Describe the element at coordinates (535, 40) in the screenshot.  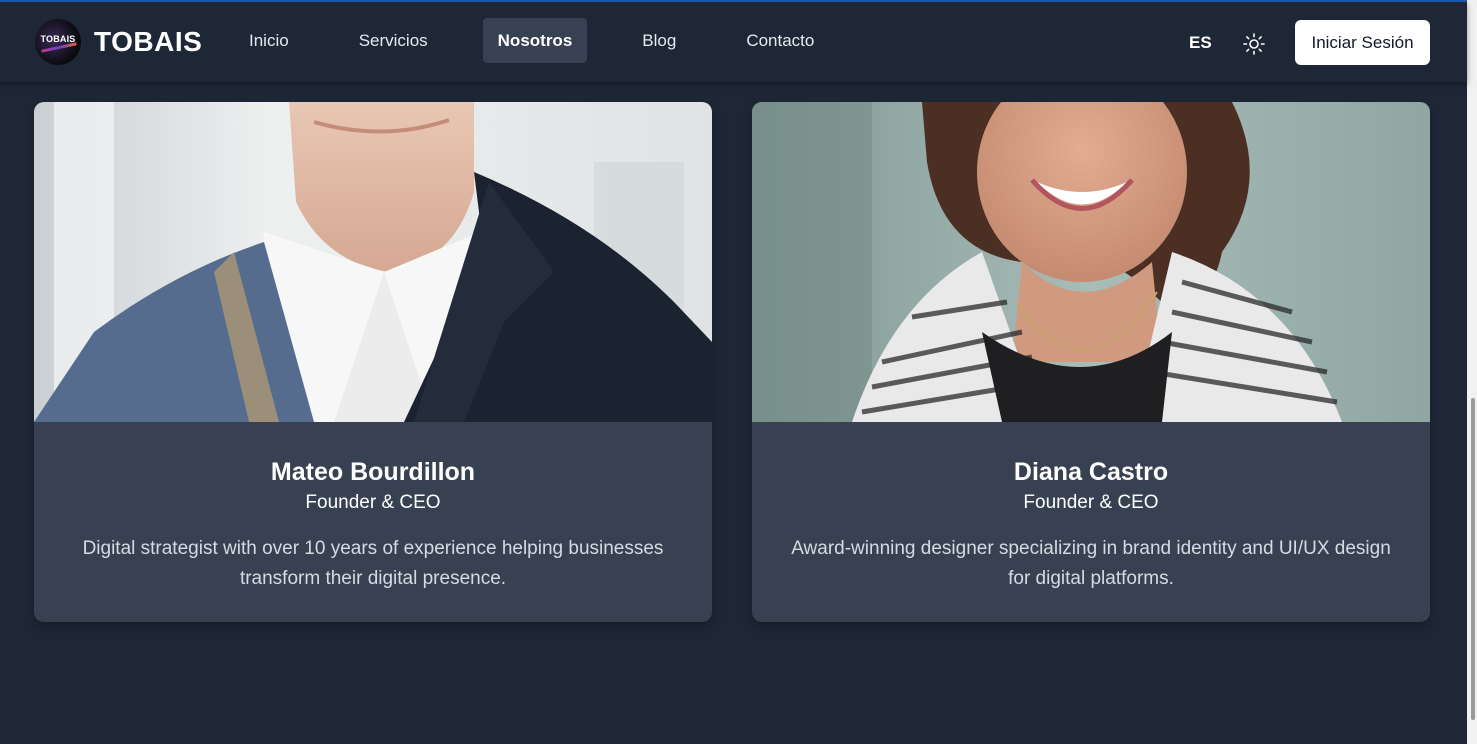
I see `nav-item-nosotros: Nosotros` at that location.